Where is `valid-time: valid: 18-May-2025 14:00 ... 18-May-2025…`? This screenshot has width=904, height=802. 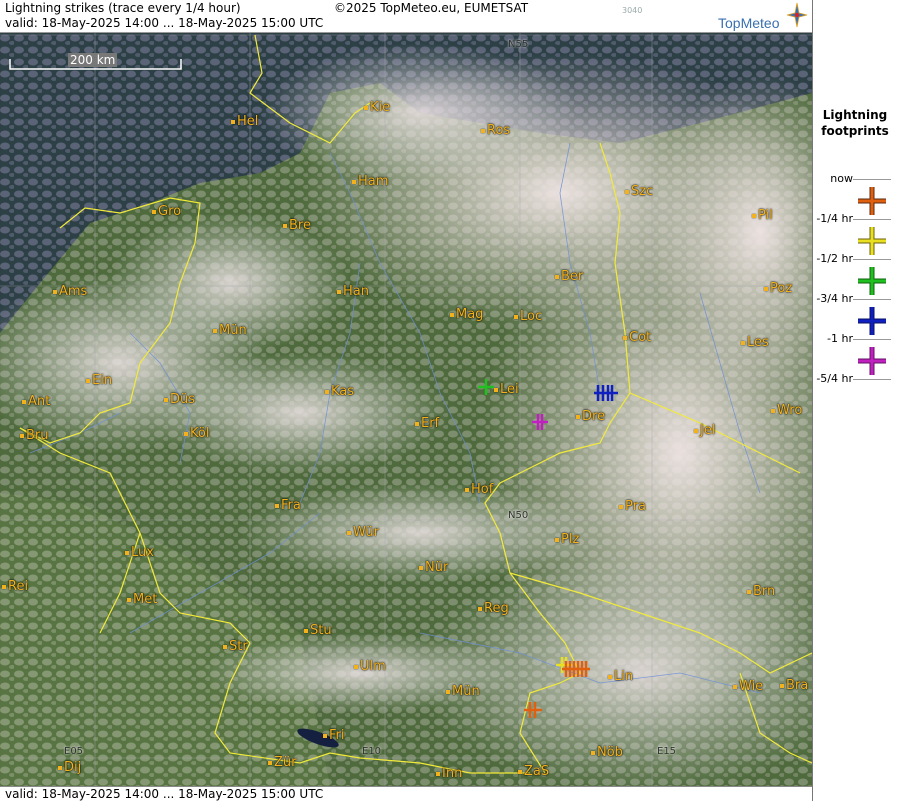 valid-time: valid: 18-May-2025 14:00 ... 18-May-2025… is located at coordinates (164, 23).